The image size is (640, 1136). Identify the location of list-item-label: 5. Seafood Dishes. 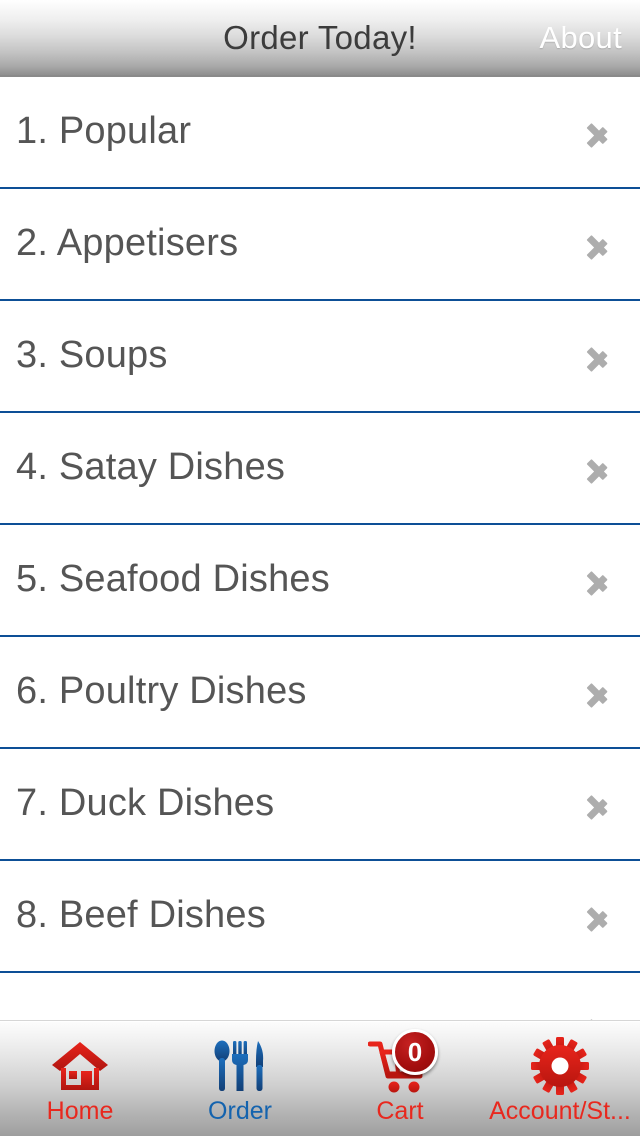
(173, 580).